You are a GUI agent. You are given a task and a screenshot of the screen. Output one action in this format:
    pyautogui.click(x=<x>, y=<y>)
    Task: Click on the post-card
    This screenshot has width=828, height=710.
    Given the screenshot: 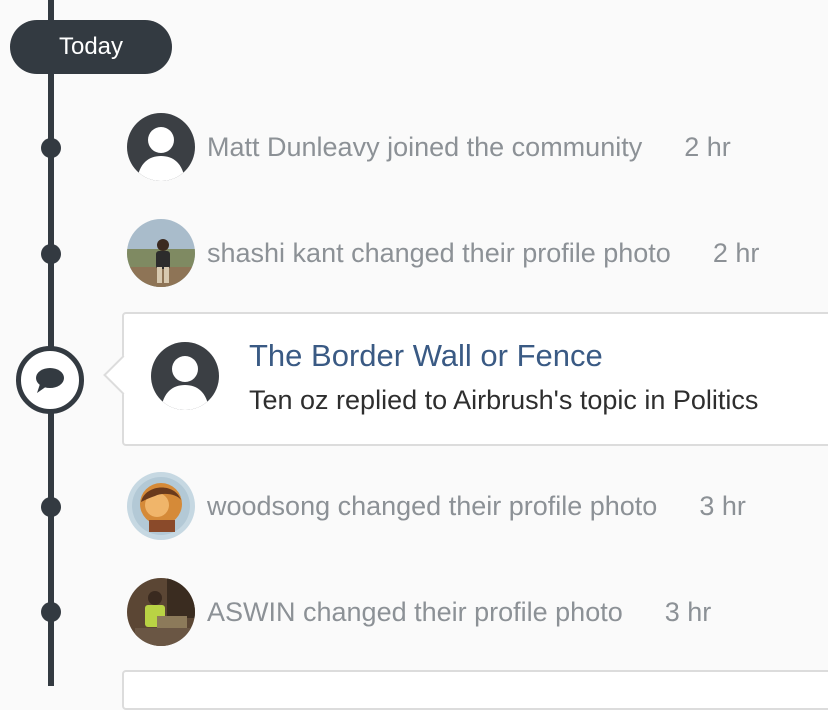 What is the action you would take?
    pyautogui.click(x=475, y=690)
    